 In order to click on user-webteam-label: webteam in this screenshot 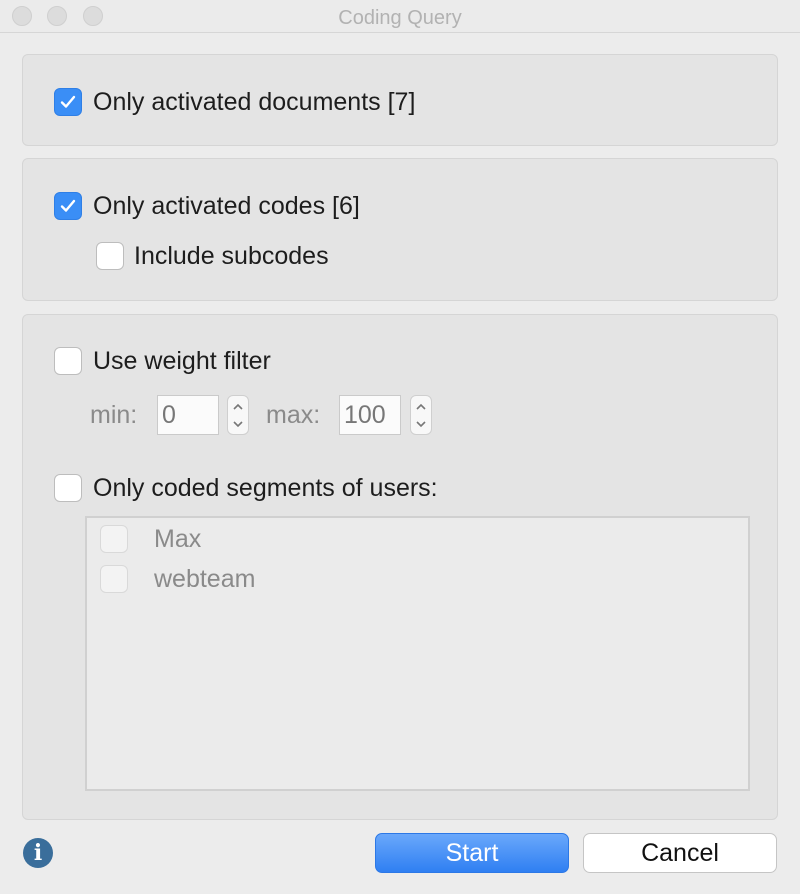, I will do `click(205, 579)`.